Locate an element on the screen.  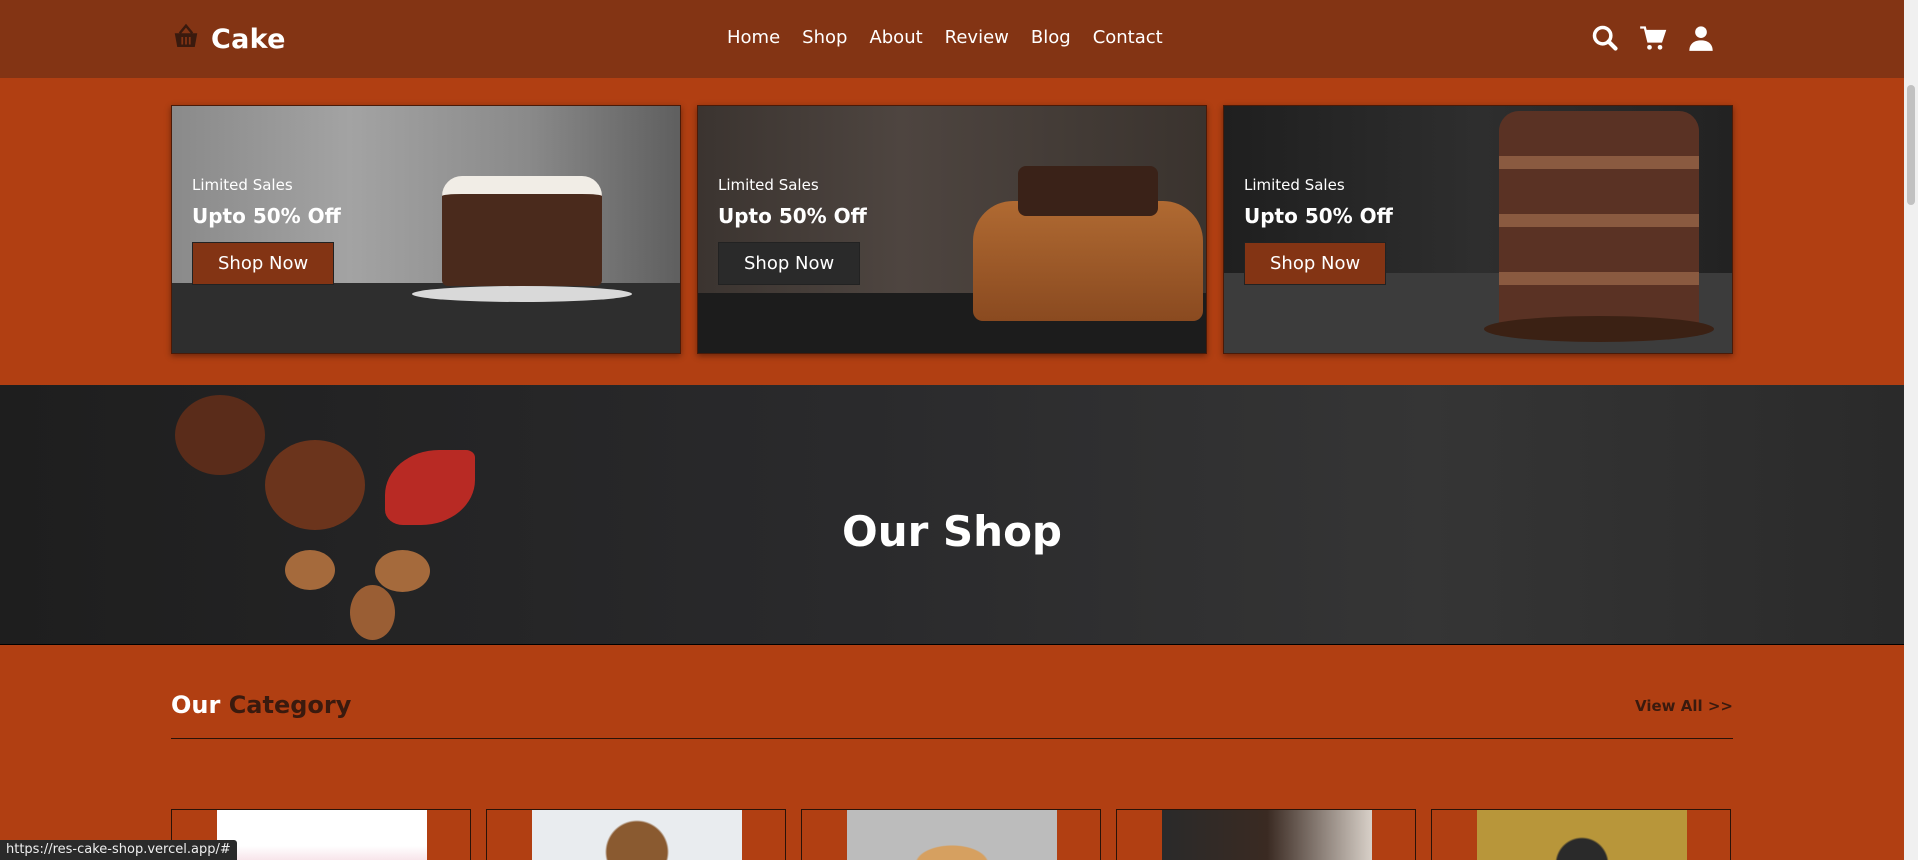
category-header: Our Category View All >> is located at coordinates (952, 715).